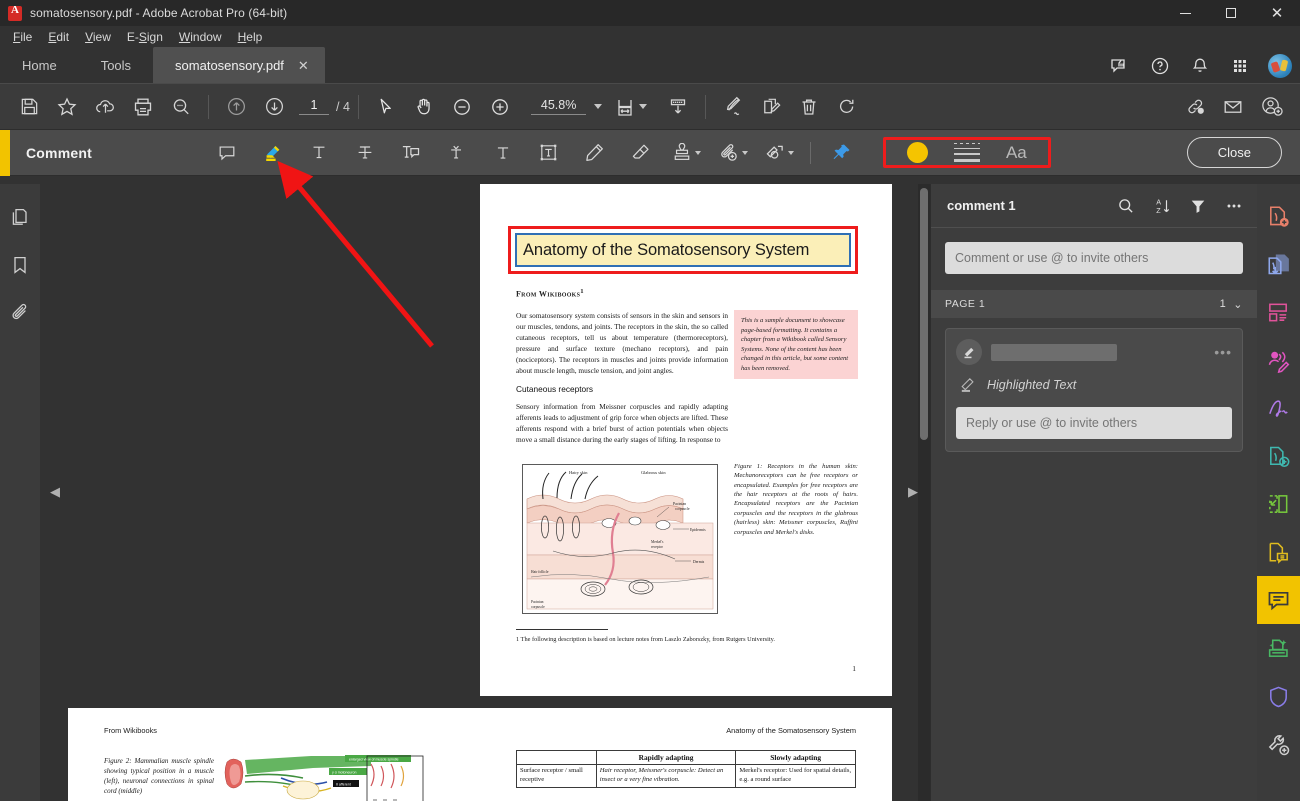 Image resolution: width=1300 pixels, height=801 pixels. What do you see at coordinates (319, 153) in the screenshot?
I see `underline-text-icon` at bounding box center [319, 153].